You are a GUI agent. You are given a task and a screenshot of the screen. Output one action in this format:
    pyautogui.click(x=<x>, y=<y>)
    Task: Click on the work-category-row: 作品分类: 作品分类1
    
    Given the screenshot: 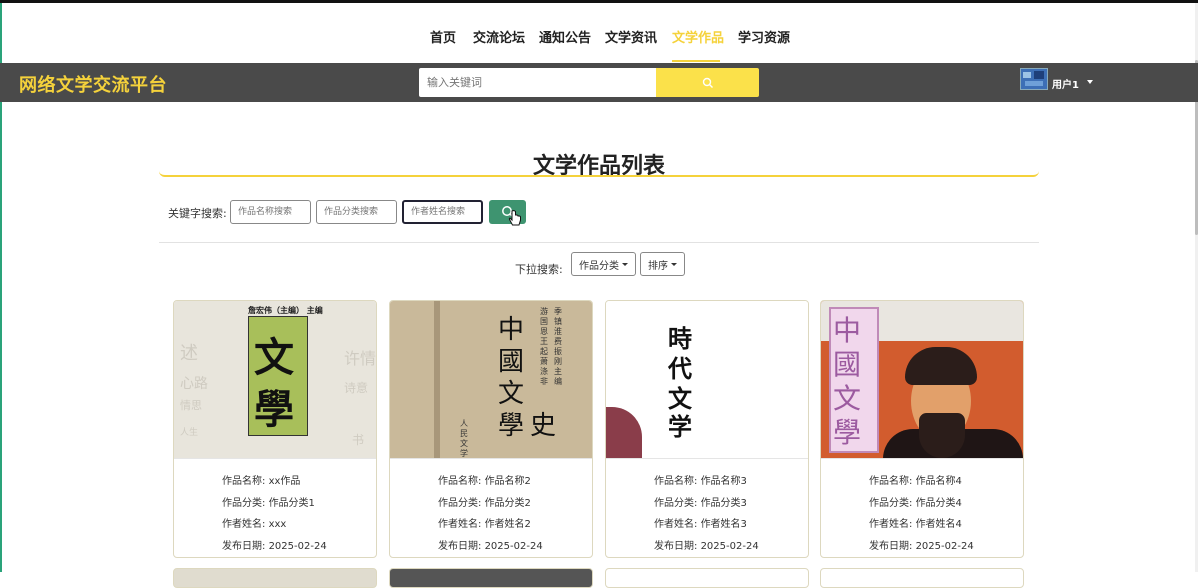 What is the action you would take?
    pyautogui.click(x=268, y=503)
    